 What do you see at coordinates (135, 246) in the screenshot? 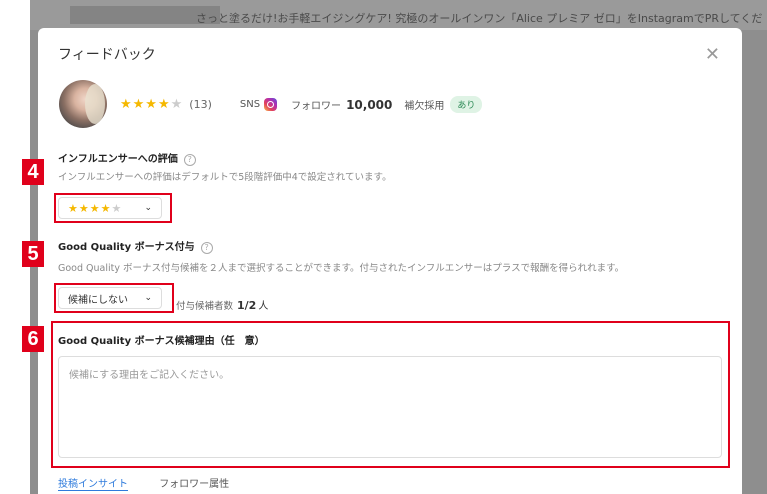
I see `bonus-title: Good Quality ボーナス付与?` at bounding box center [135, 246].